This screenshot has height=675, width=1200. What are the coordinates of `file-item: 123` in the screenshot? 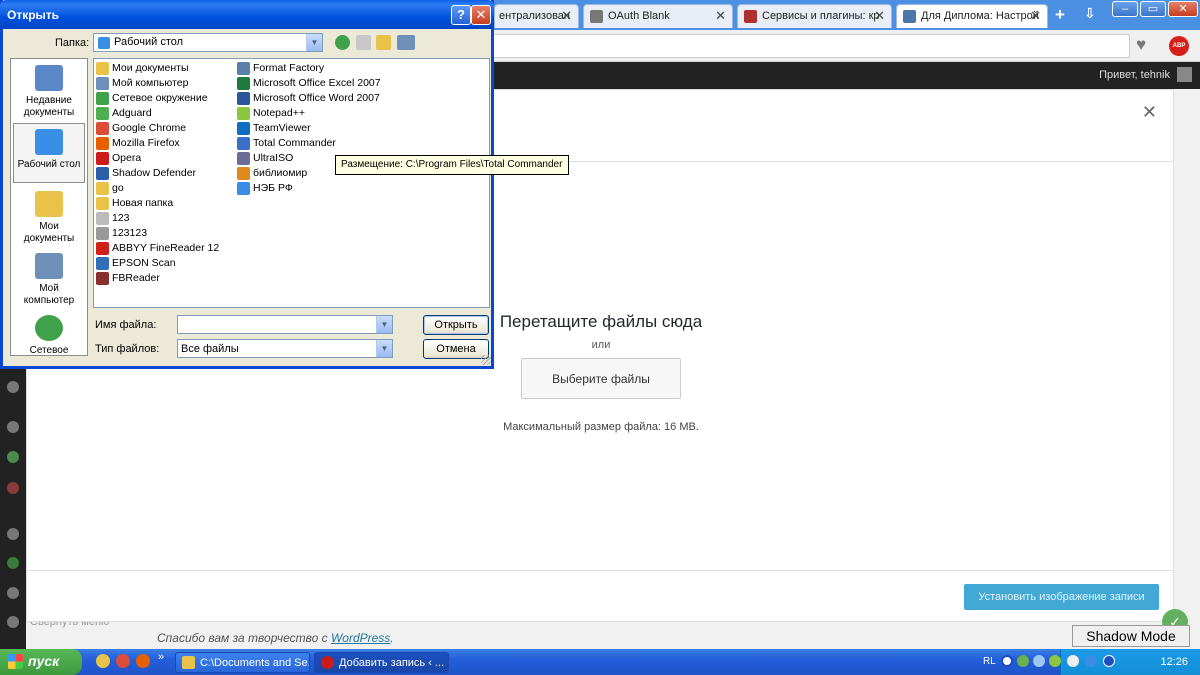 It's located at (112, 218).